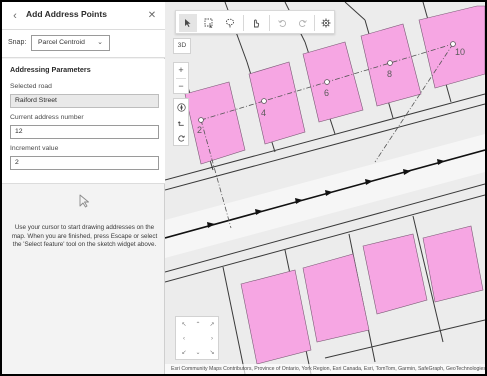  What do you see at coordinates (198, 353) in the screenshot?
I see `pan-down-icon: ⌄` at bounding box center [198, 353].